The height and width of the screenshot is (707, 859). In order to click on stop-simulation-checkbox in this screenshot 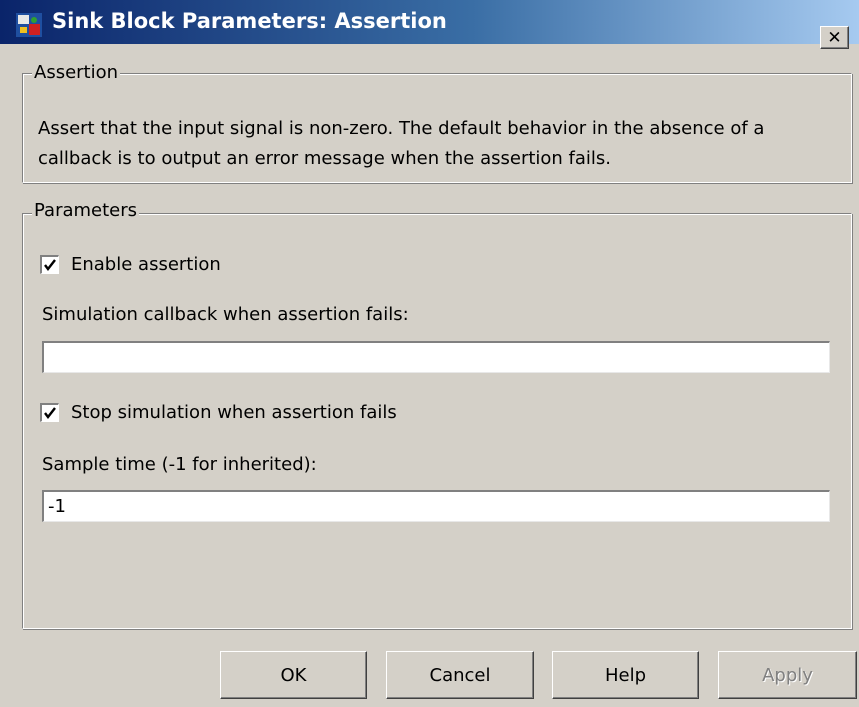, I will do `click(49, 412)`.